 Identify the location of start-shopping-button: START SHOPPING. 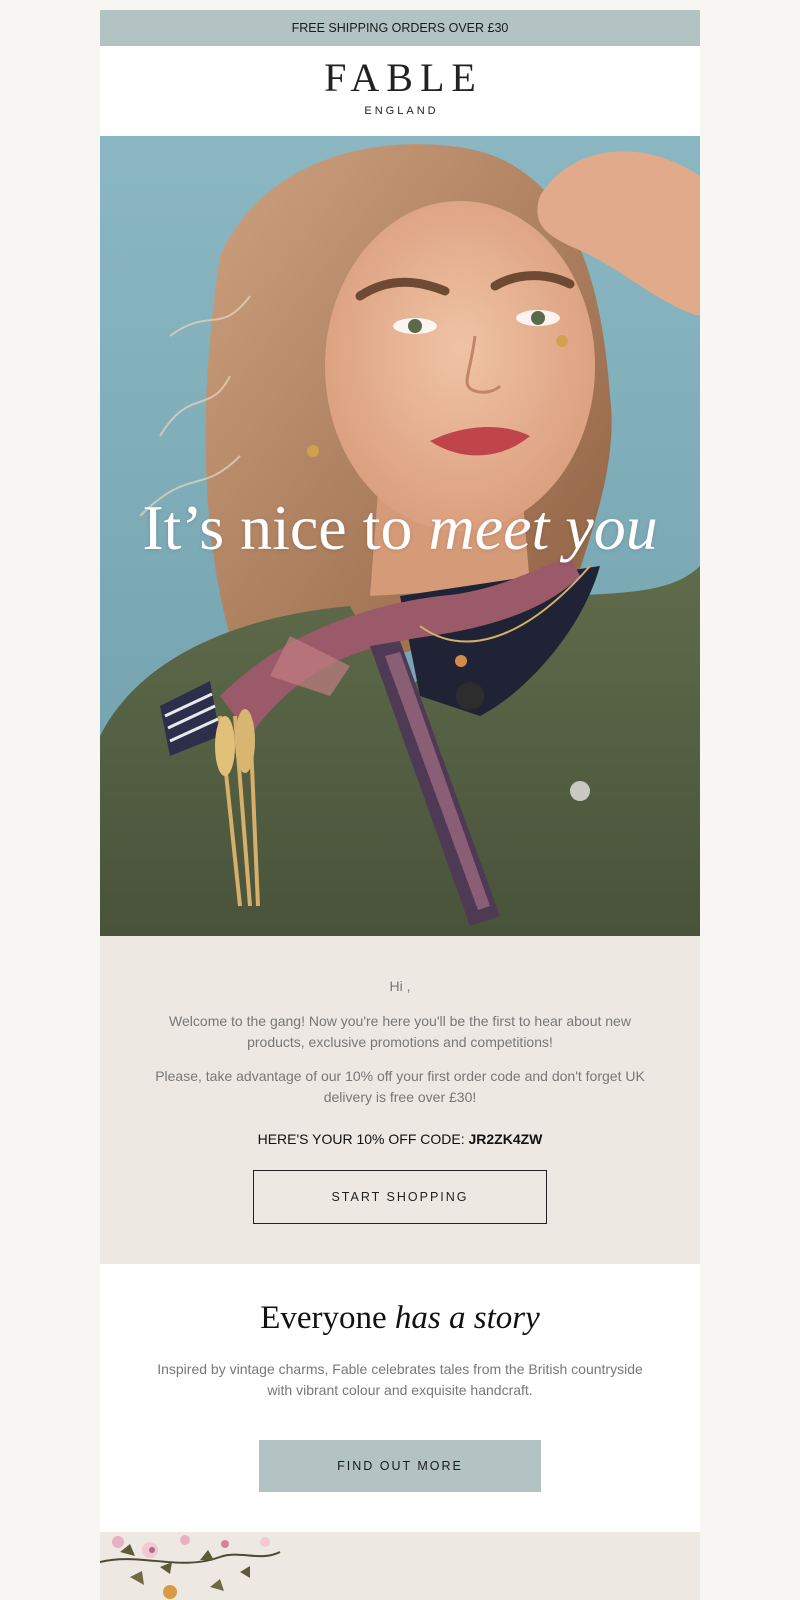
(400, 1197).